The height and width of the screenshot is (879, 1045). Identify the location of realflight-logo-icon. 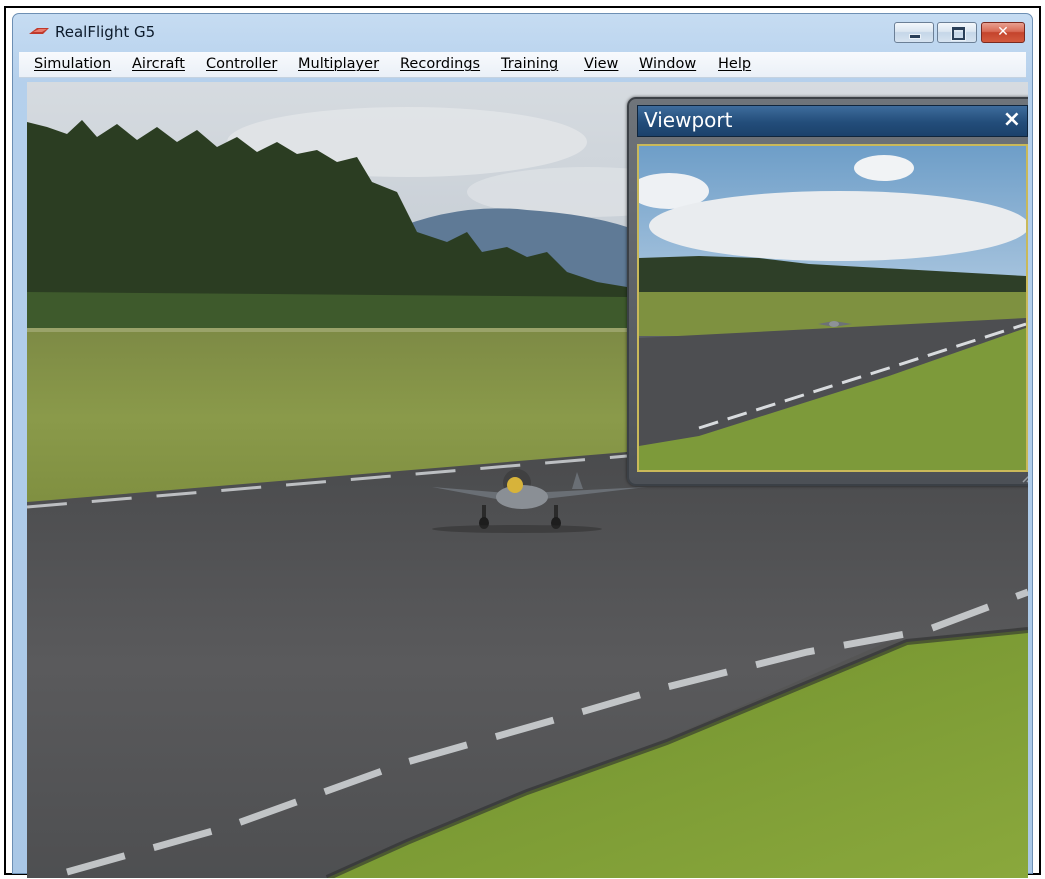
(39, 31).